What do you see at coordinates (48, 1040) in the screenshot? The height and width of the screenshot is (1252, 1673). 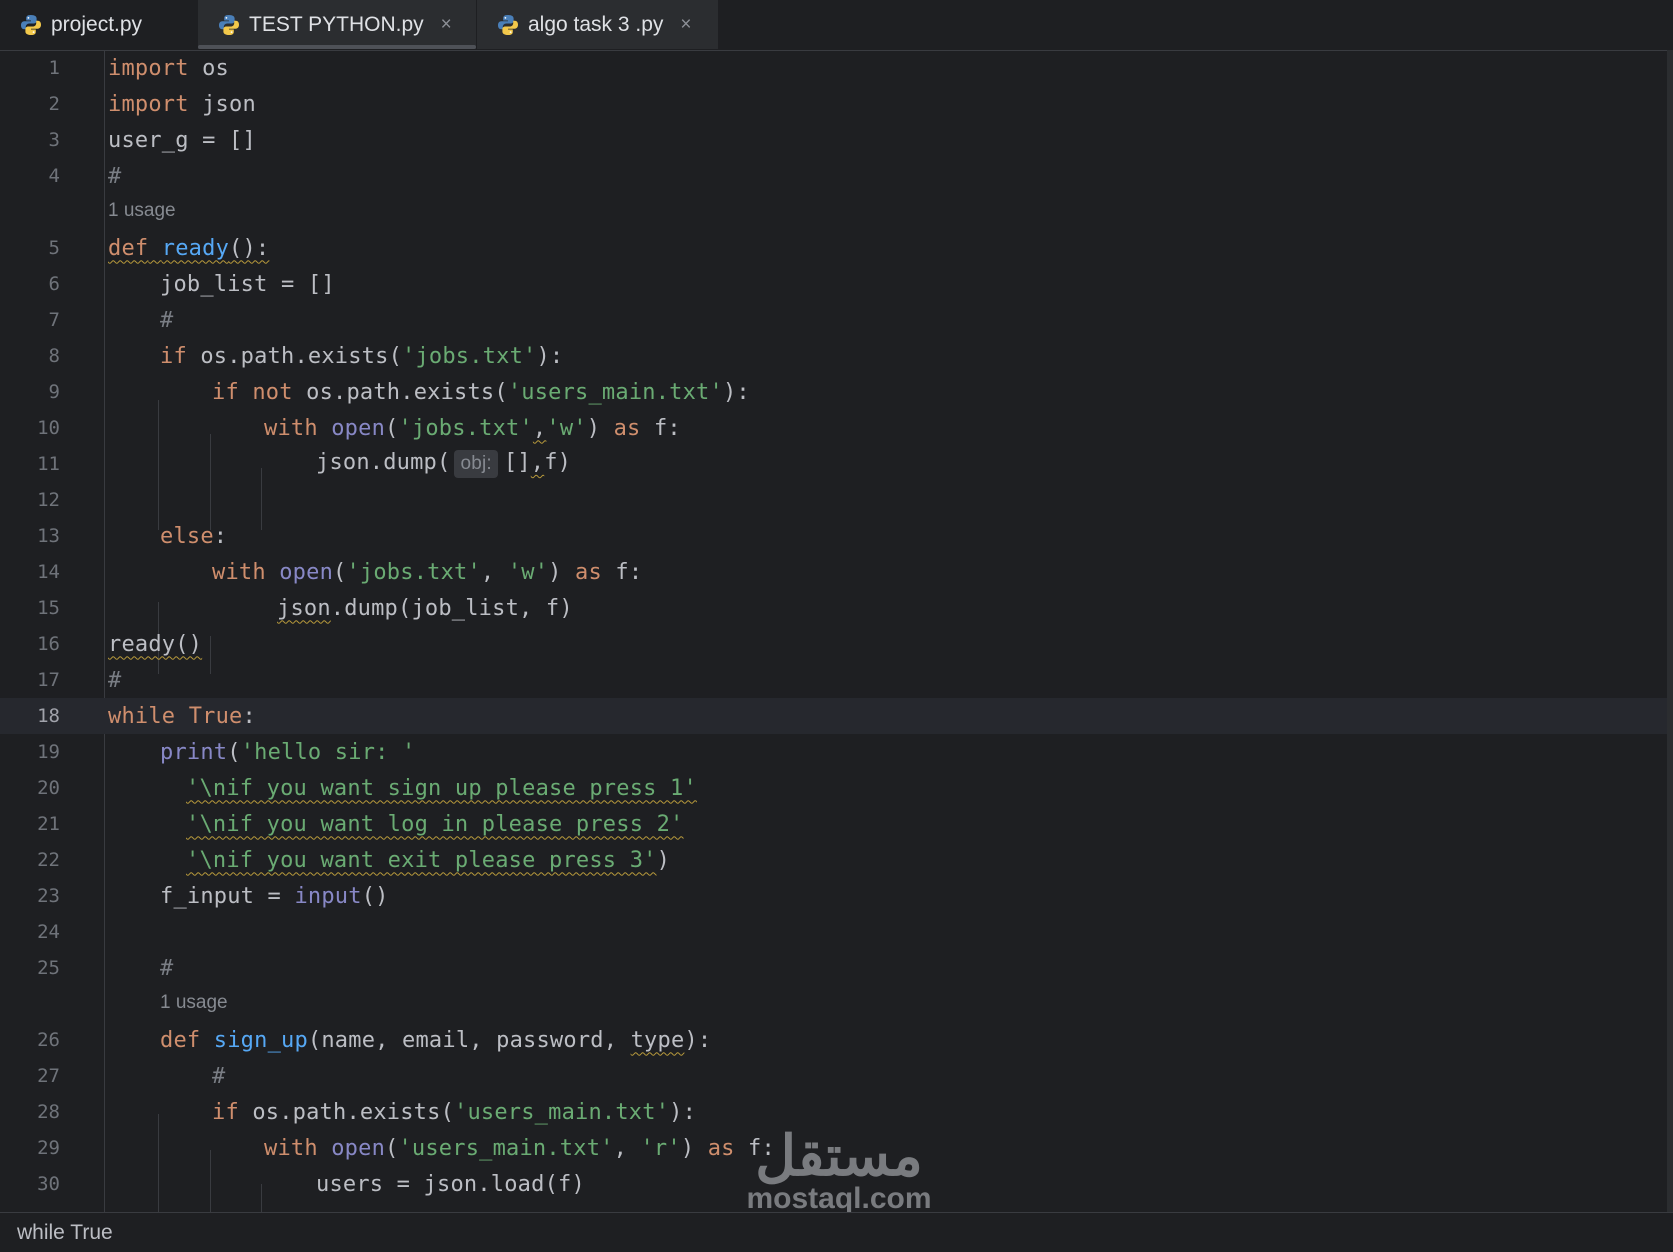 I see `line-number: 26` at bounding box center [48, 1040].